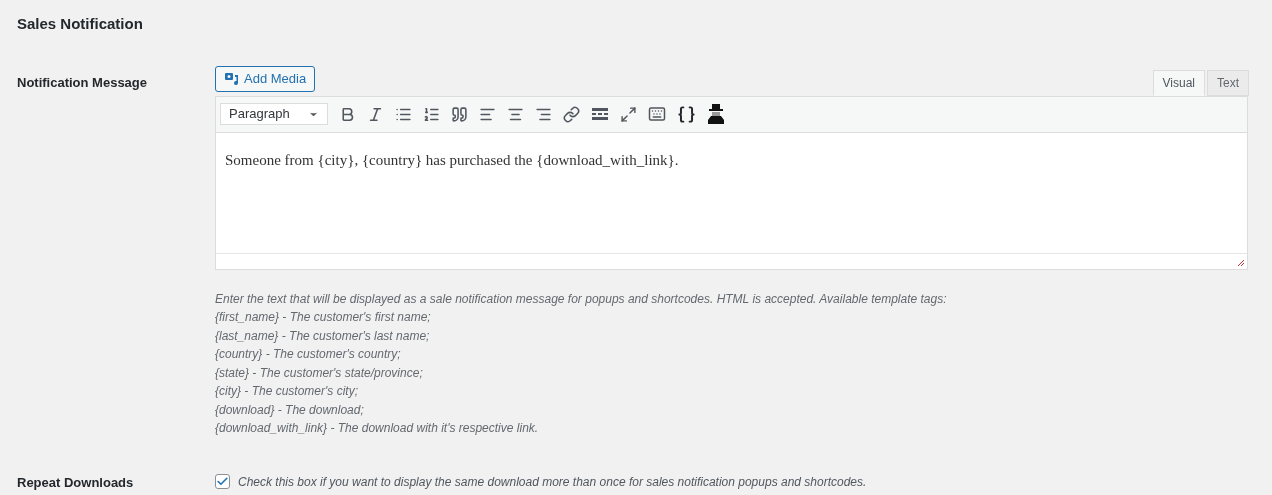  Describe the element at coordinates (274, 114) in the screenshot. I see `format-select: Paragraph` at that location.